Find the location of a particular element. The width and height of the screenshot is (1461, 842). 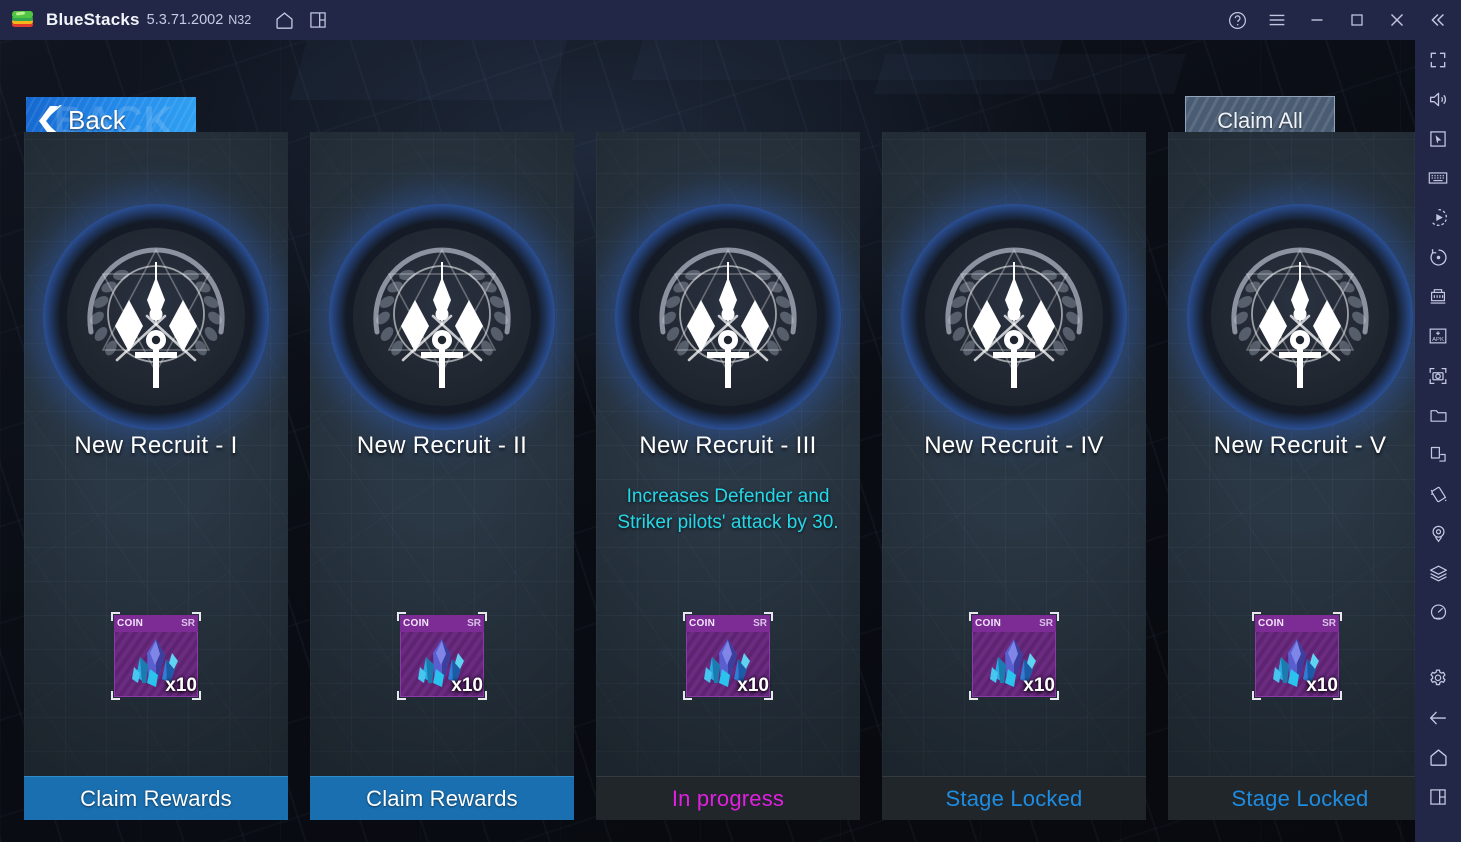

performance-icon is located at coordinates (1438, 613).